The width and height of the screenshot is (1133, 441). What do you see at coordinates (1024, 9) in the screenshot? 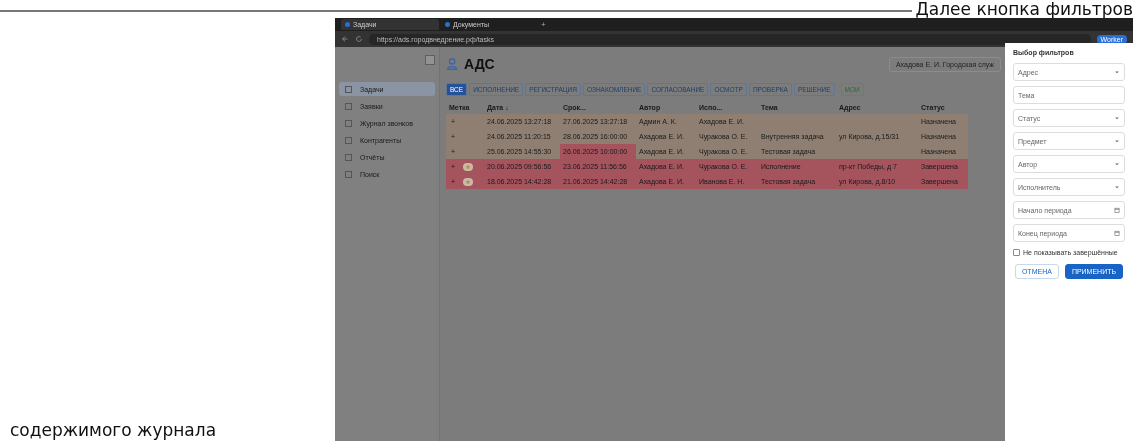
I see `document-text: Далее кнопка фильтров` at bounding box center [1024, 9].